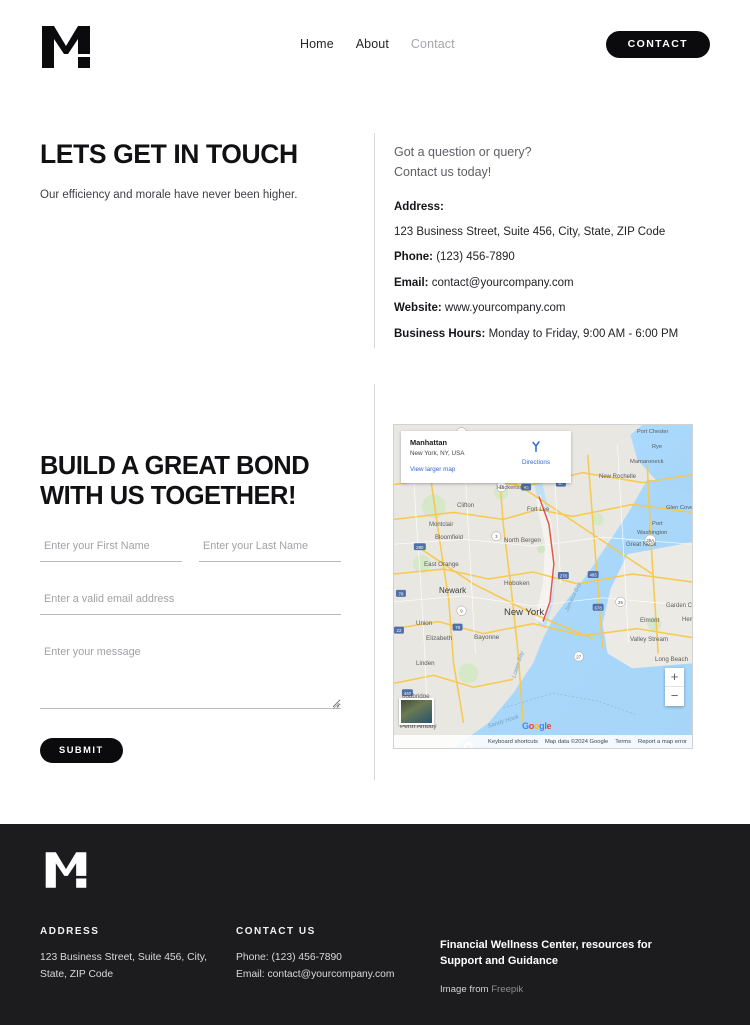 The image size is (750, 1025). Describe the element at coordinates (374, 582) in the screenshot. I see `divider-bottom` at that location.